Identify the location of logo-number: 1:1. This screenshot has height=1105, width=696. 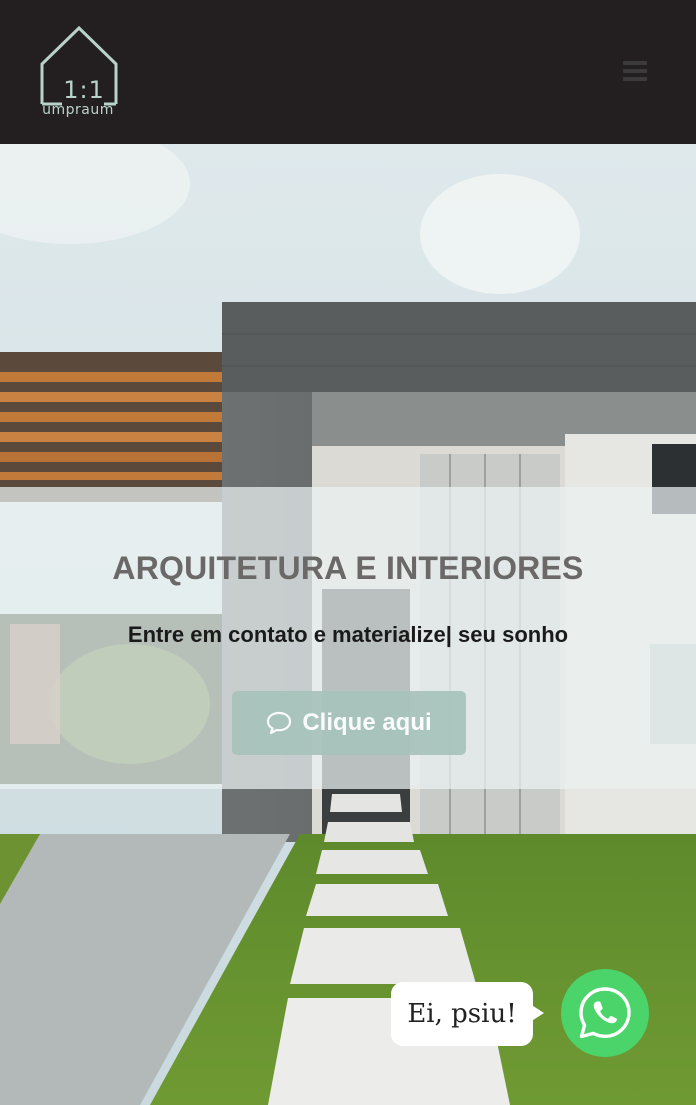
(84, 90).